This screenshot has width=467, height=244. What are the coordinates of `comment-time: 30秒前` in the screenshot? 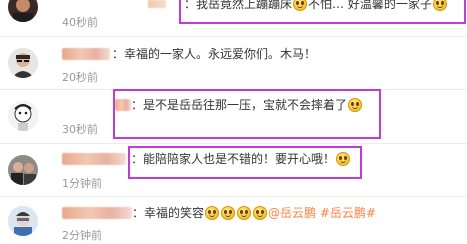 It's located at (80, 129).